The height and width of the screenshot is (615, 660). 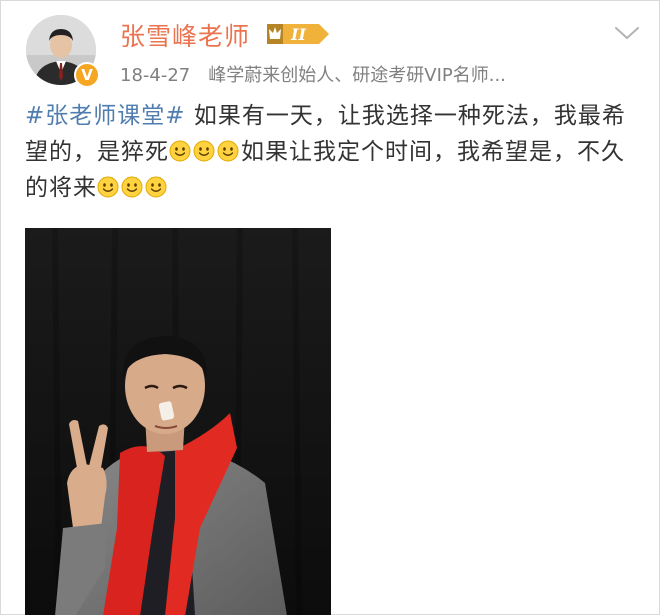 I want to click on verified-badge-icon: V, so click(x=87, y=75).